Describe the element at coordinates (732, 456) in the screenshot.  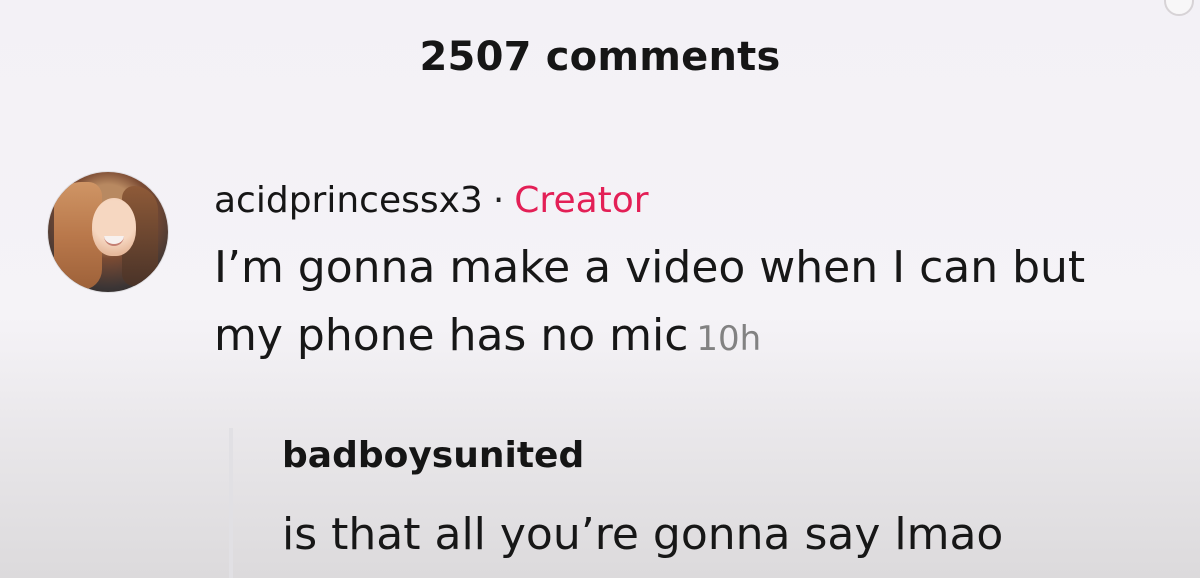
I see `reply-username: badboysunited` at that location.